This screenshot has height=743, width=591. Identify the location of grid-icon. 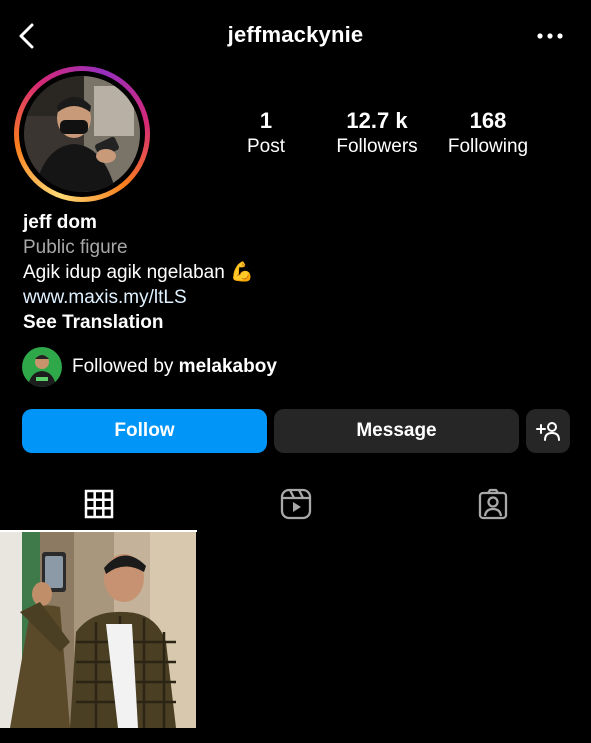
(98, 504).